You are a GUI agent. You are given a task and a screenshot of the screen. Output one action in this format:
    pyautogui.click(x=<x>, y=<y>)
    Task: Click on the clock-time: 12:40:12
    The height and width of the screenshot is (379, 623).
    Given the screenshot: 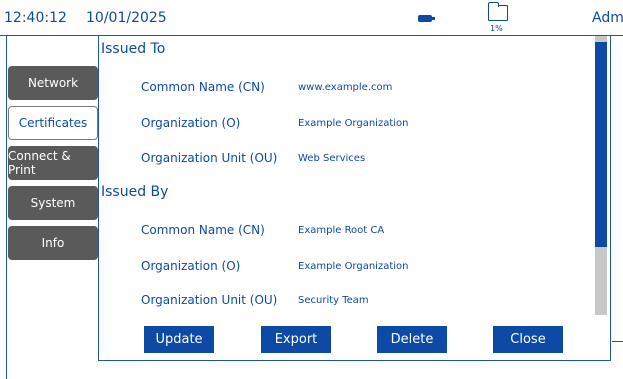 What is the action you would take?
    pyautogui.click(x=35, y=18)
    